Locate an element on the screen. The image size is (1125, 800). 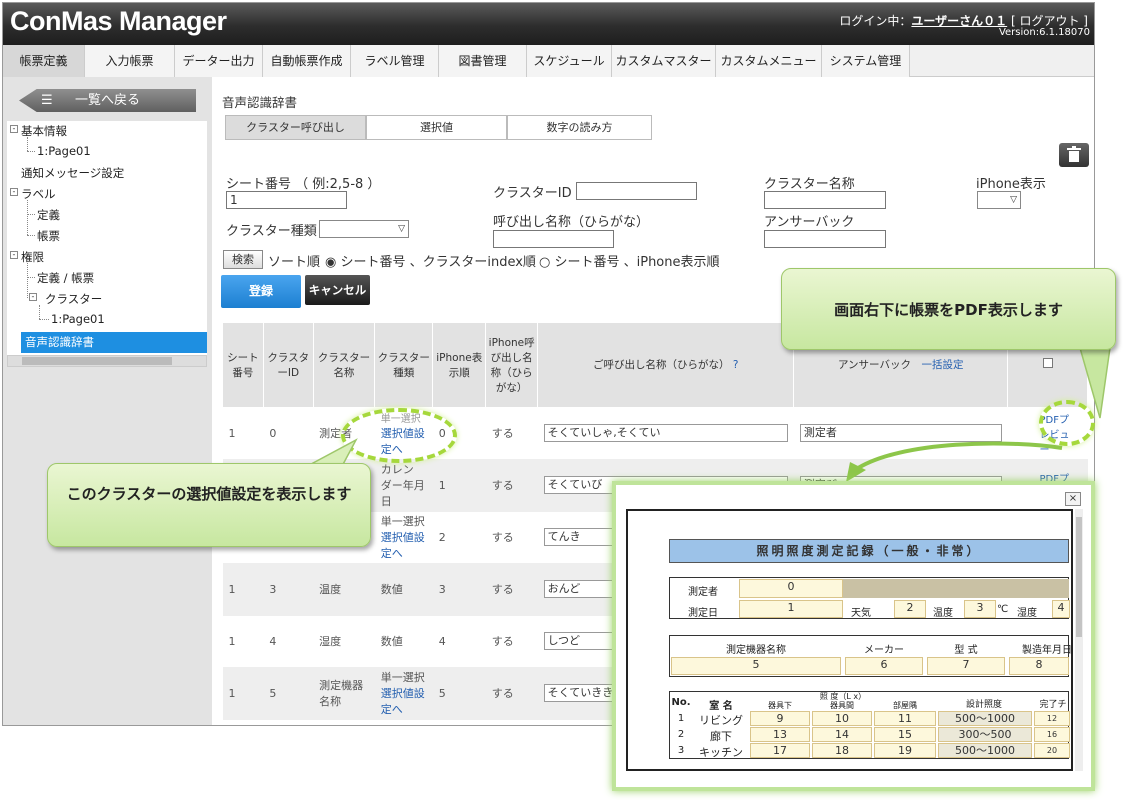
report-title: 照明照度測定記録（一般・非常） is located at coordinates (869, 551).